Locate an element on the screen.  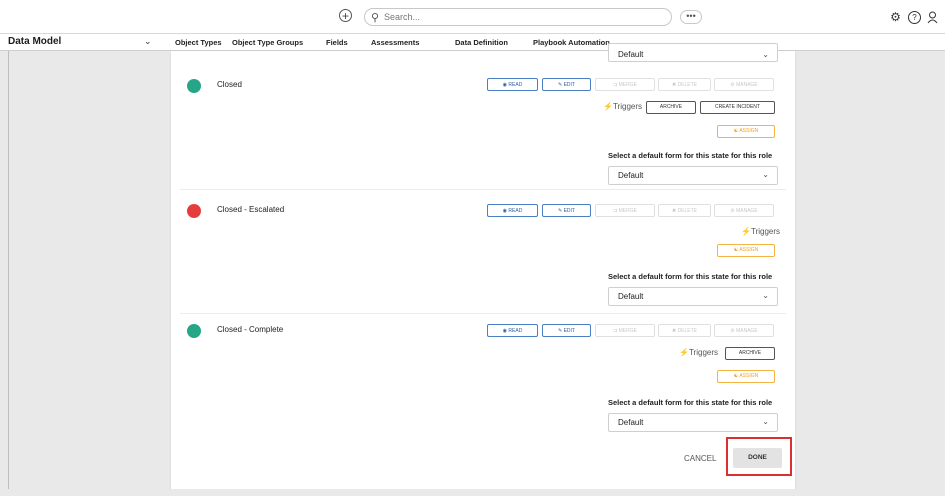
nav-playbook-automation: Playbook Automation is located at coordinates (571, 42).